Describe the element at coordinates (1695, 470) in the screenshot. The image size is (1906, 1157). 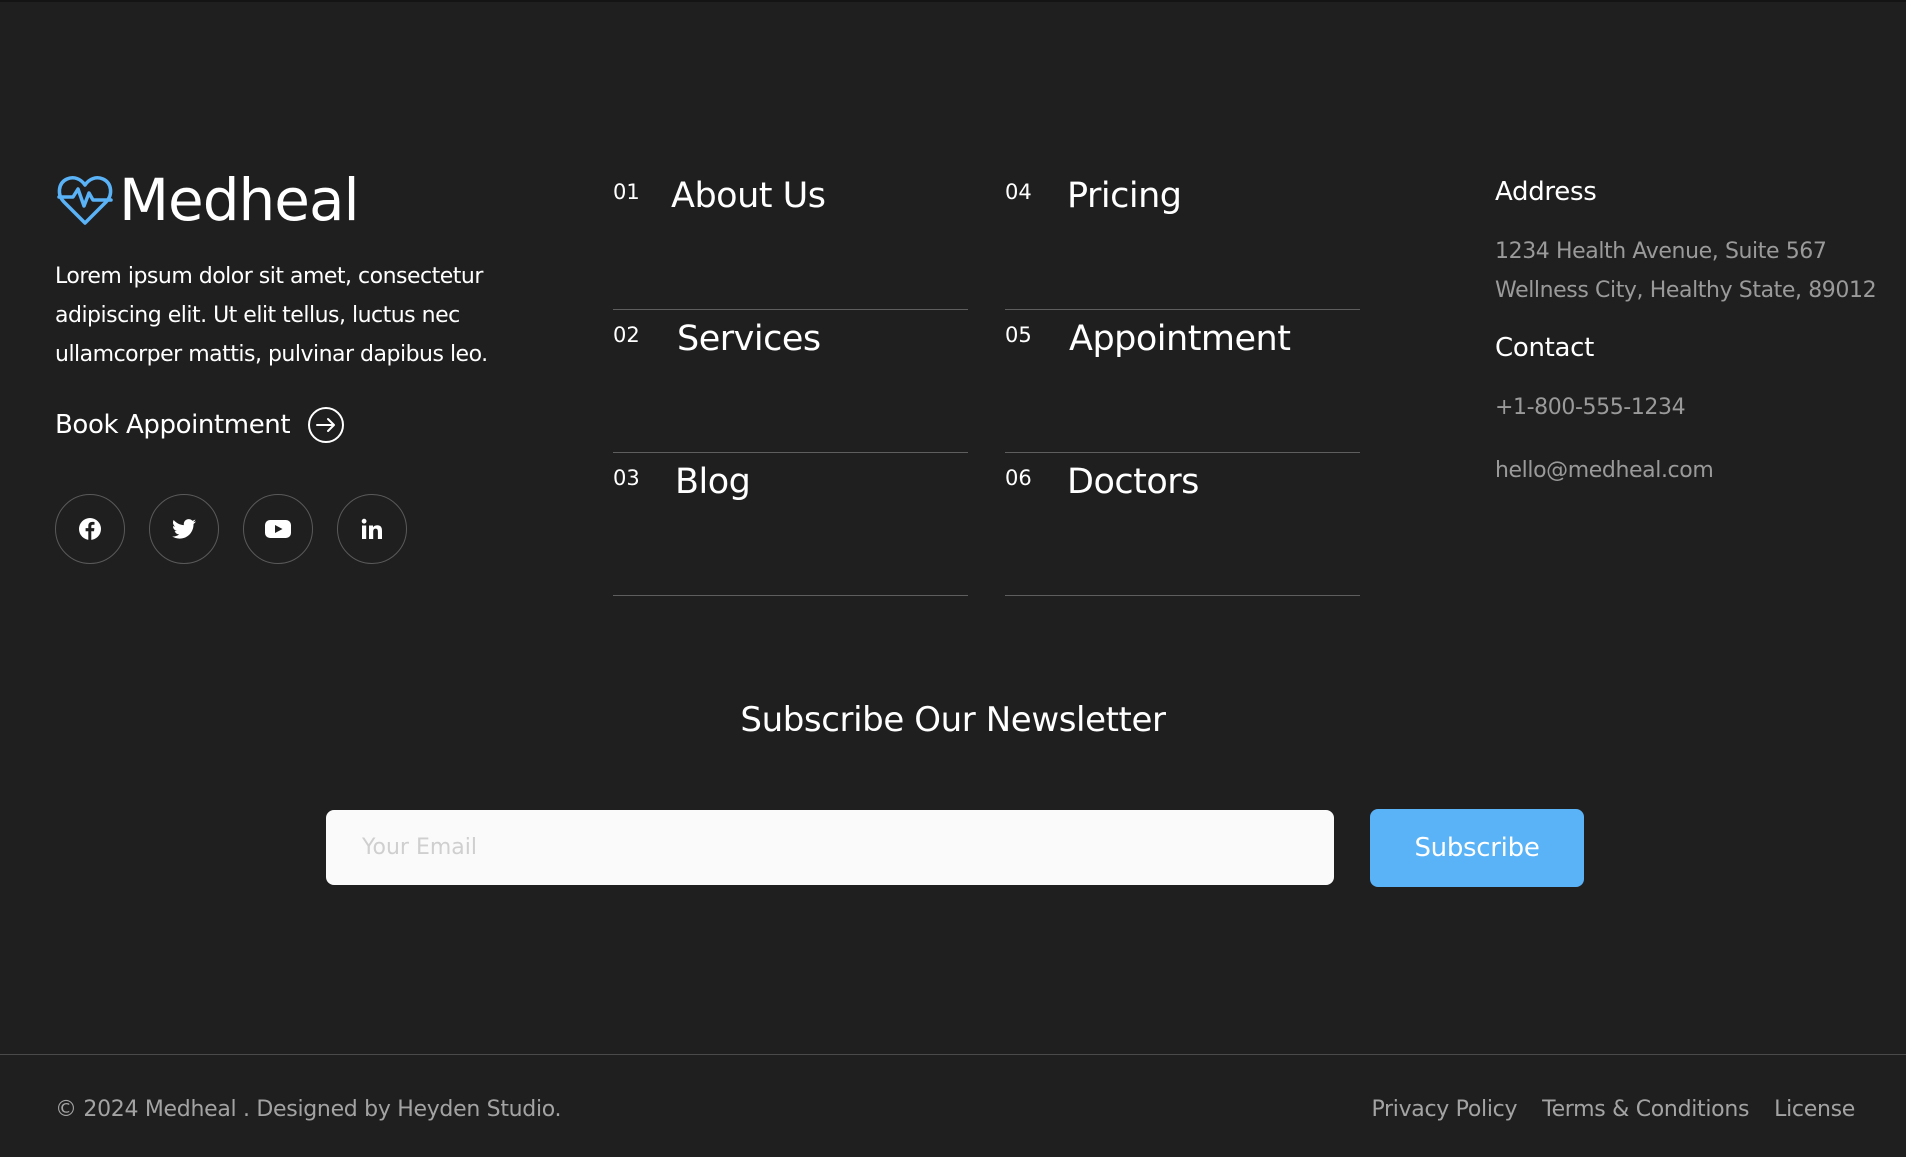
I see `email-link: hello@medheal.com` at that location.